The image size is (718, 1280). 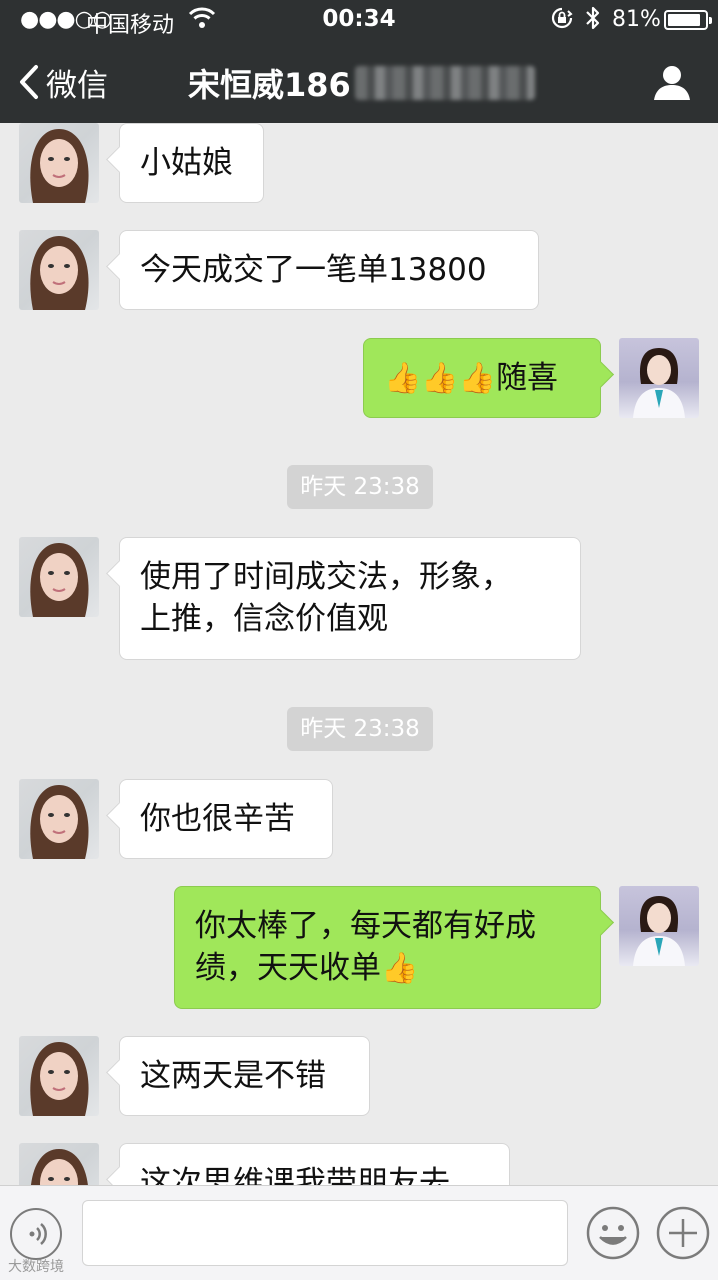 I want to click on message-text: 你也很辛苦, so click(x=217, y=819).